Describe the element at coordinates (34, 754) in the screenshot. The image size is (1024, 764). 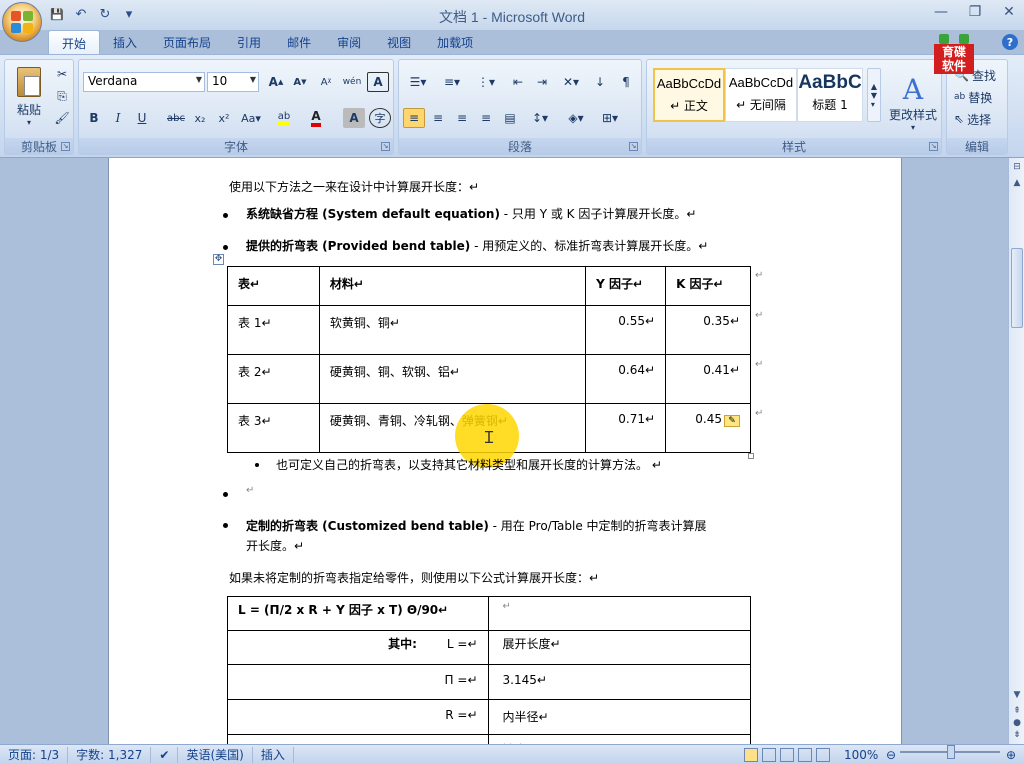
I see `page-count: 页面: 1/3` at that location.